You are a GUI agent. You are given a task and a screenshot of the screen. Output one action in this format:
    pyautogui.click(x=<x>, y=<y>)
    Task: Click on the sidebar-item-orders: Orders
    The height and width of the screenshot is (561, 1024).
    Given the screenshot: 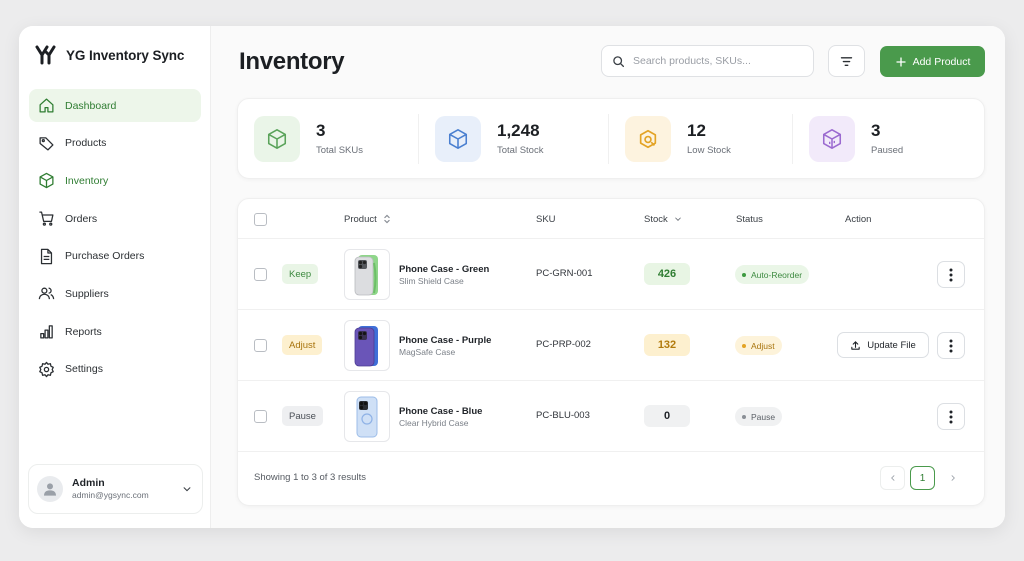 What is the action you would take?
    pyautogui.click(x=115, y=218)
    